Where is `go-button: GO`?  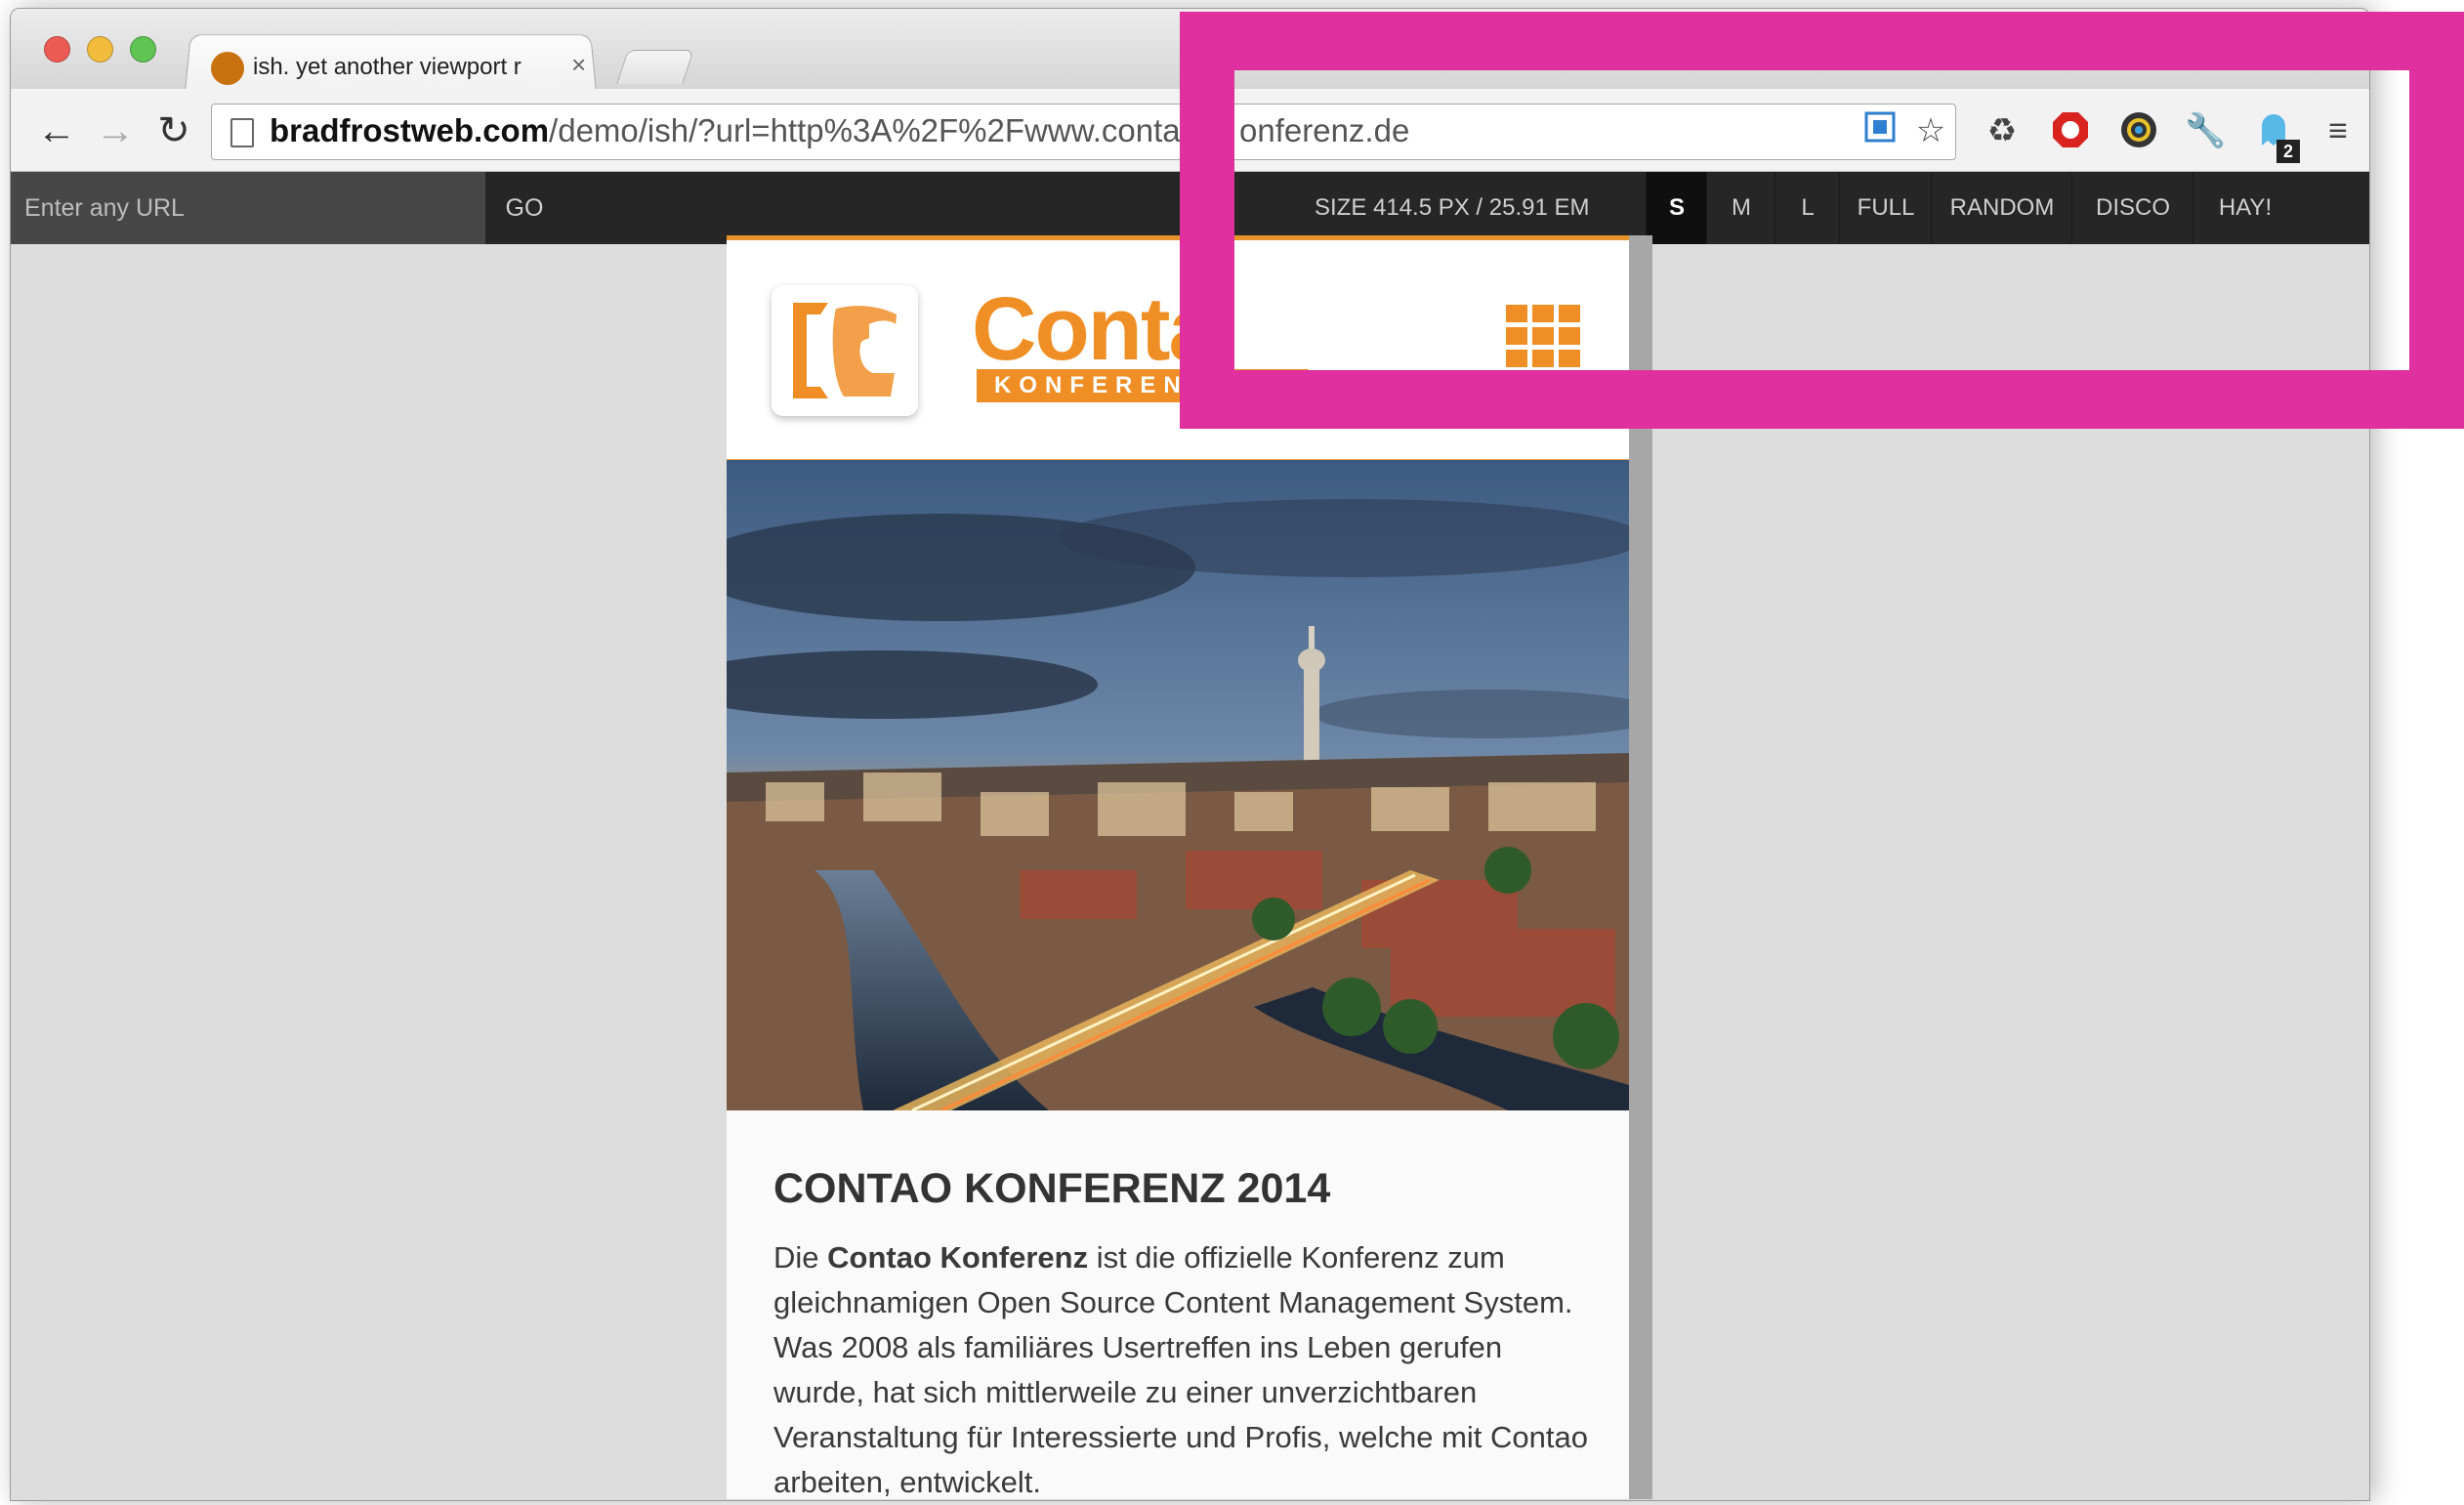
go-button: GO is located at coordinates (524, 208).